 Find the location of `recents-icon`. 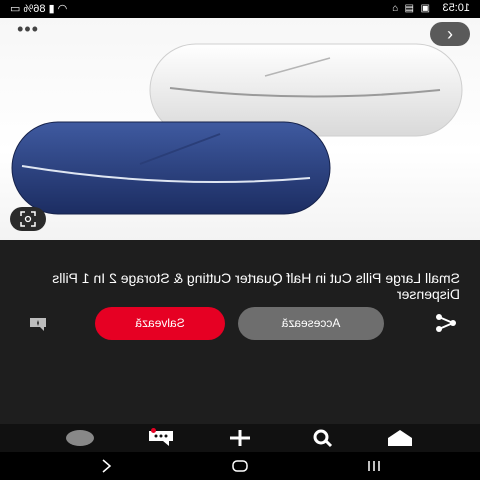

recents-icon is located at coordinates (374, 466).